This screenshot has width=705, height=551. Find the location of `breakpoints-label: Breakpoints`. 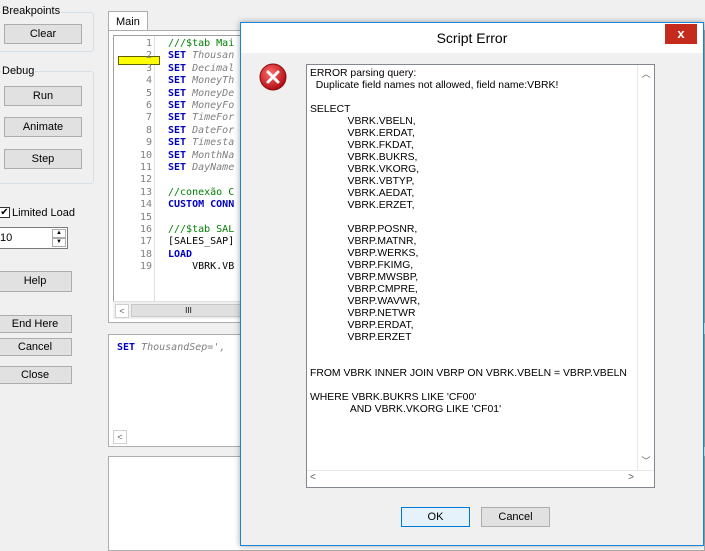

breakpoints-label: Breakpoints is located at coordinates (31, 11).